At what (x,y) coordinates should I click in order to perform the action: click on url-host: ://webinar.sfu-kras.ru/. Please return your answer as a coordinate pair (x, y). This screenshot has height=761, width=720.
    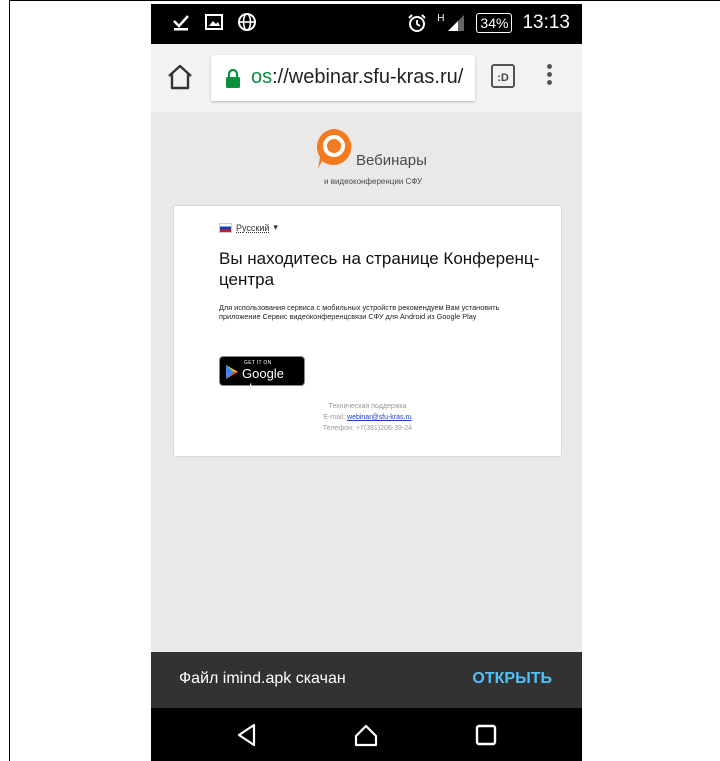
    Looking at the image, I should click on (368, 77).